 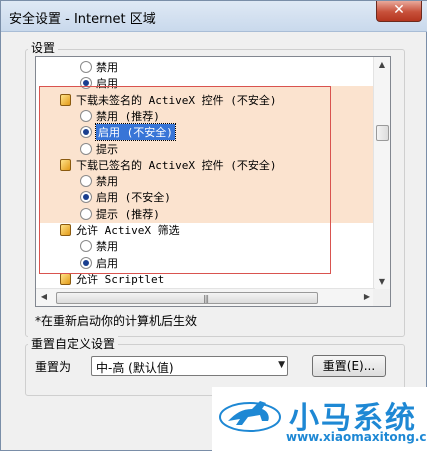 What do you see at coordinates (319, 419) in the screenshot?
I see `watermark: 小马系统 www.xiaomaxitong.com` at bounding box center [319, 419].